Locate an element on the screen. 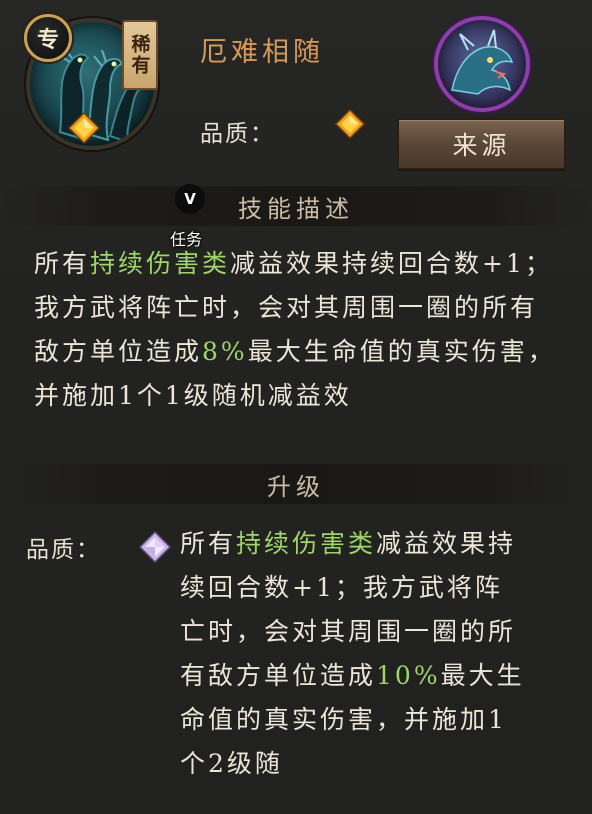 The image size is (592, 814). upgrade-header: 升级 is located at coordinates (296, 484).